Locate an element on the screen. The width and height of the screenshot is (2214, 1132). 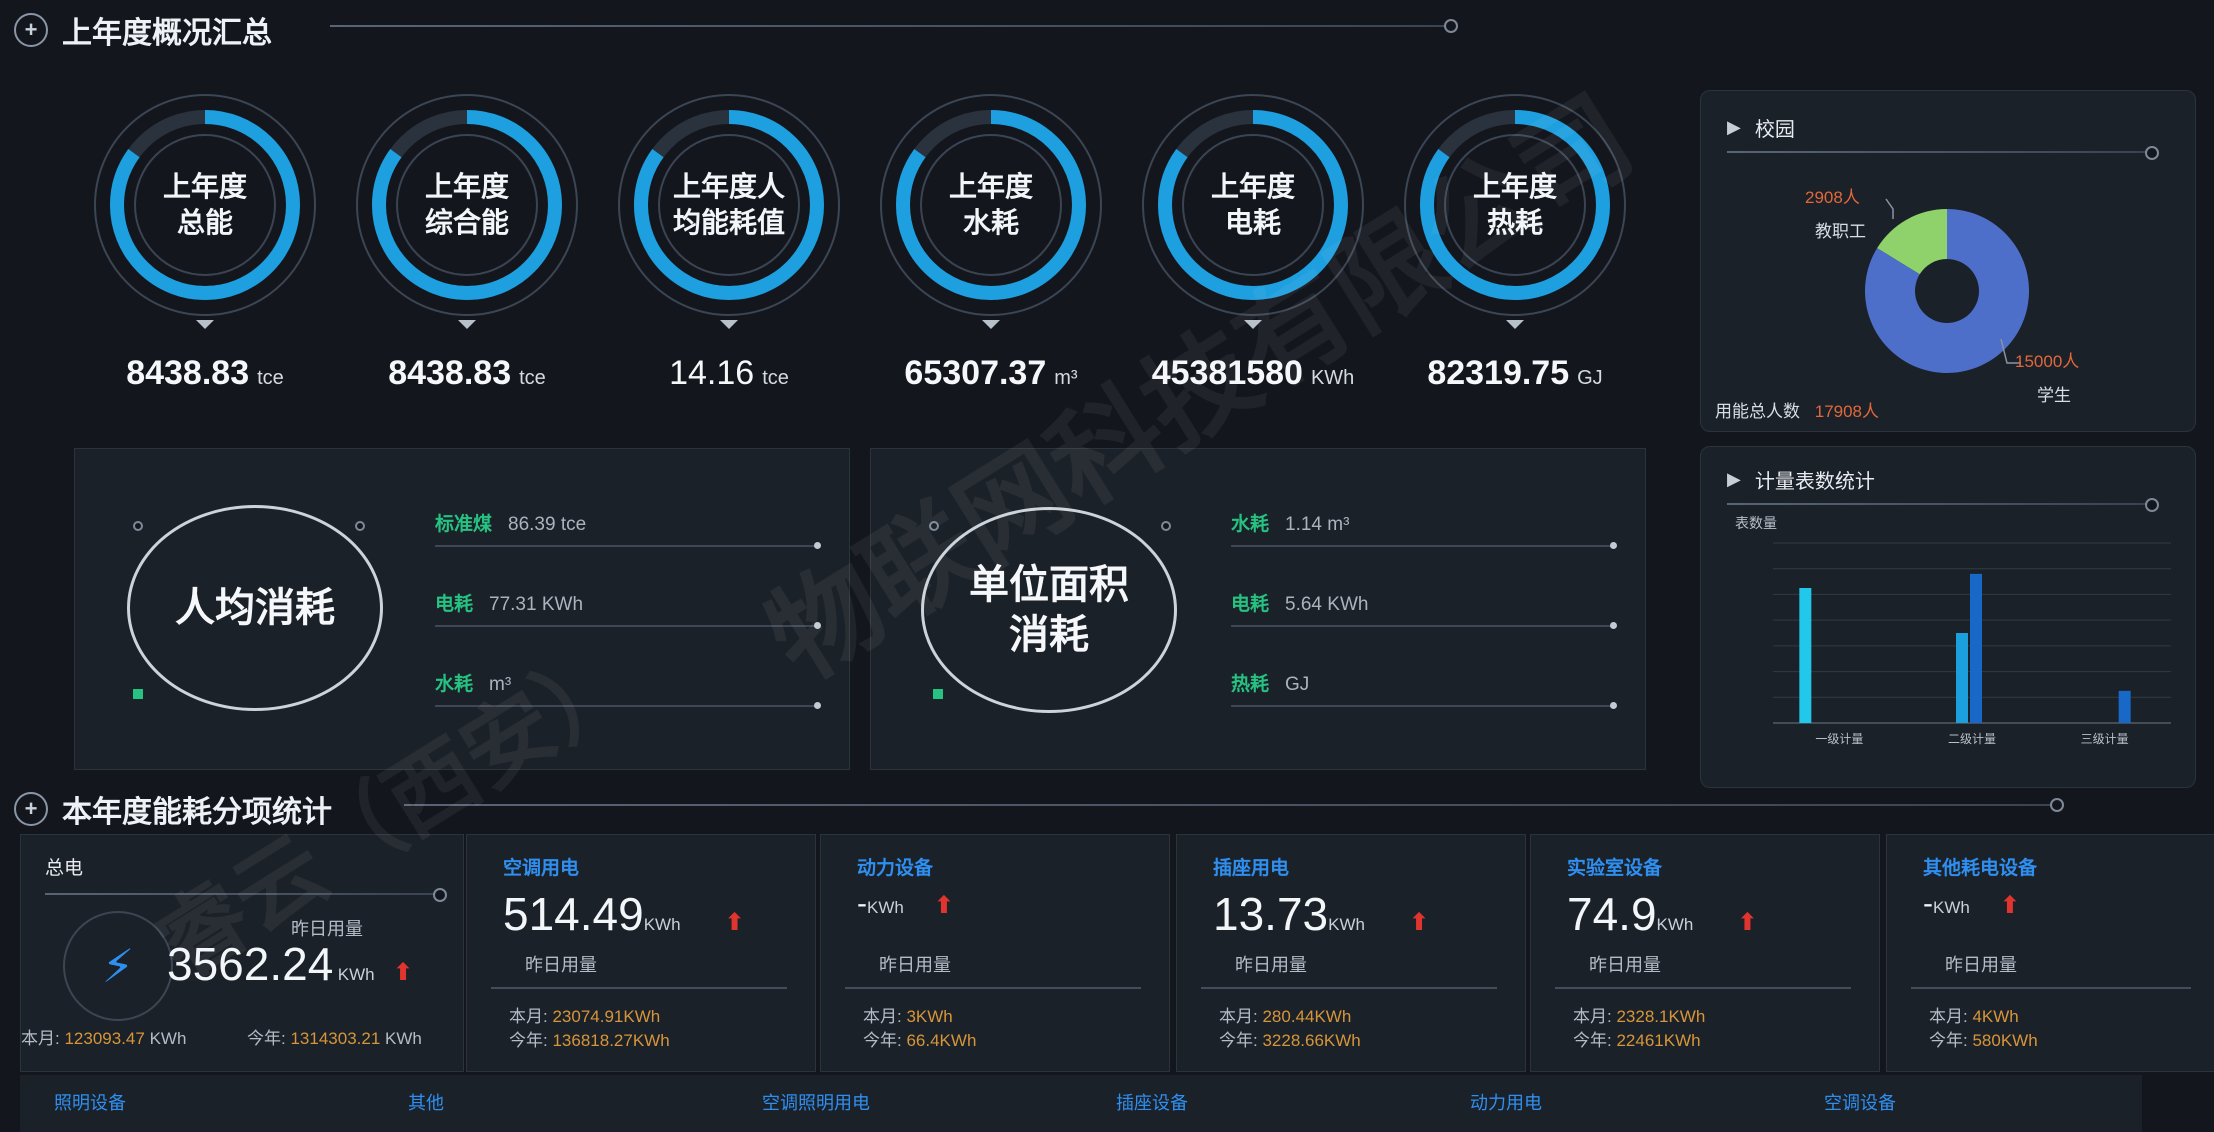
ring-gauge: 上年度 热耗 is located at coordinates (1515, 205).